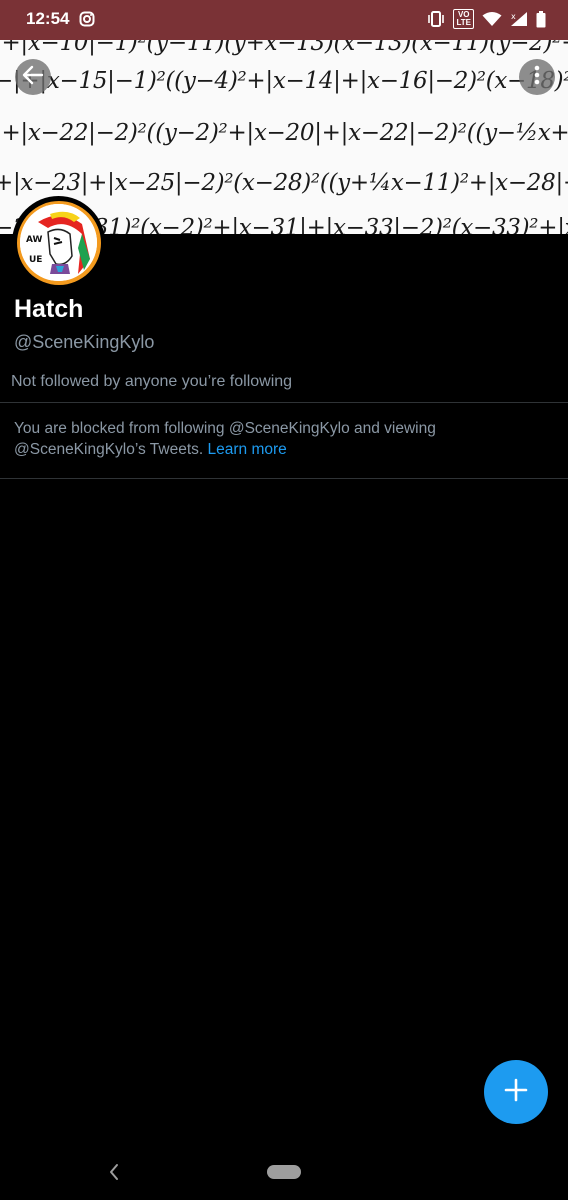 This screenshot has height=1200, width=568. I want to click on back-arrow-icon, so click(33, 77).